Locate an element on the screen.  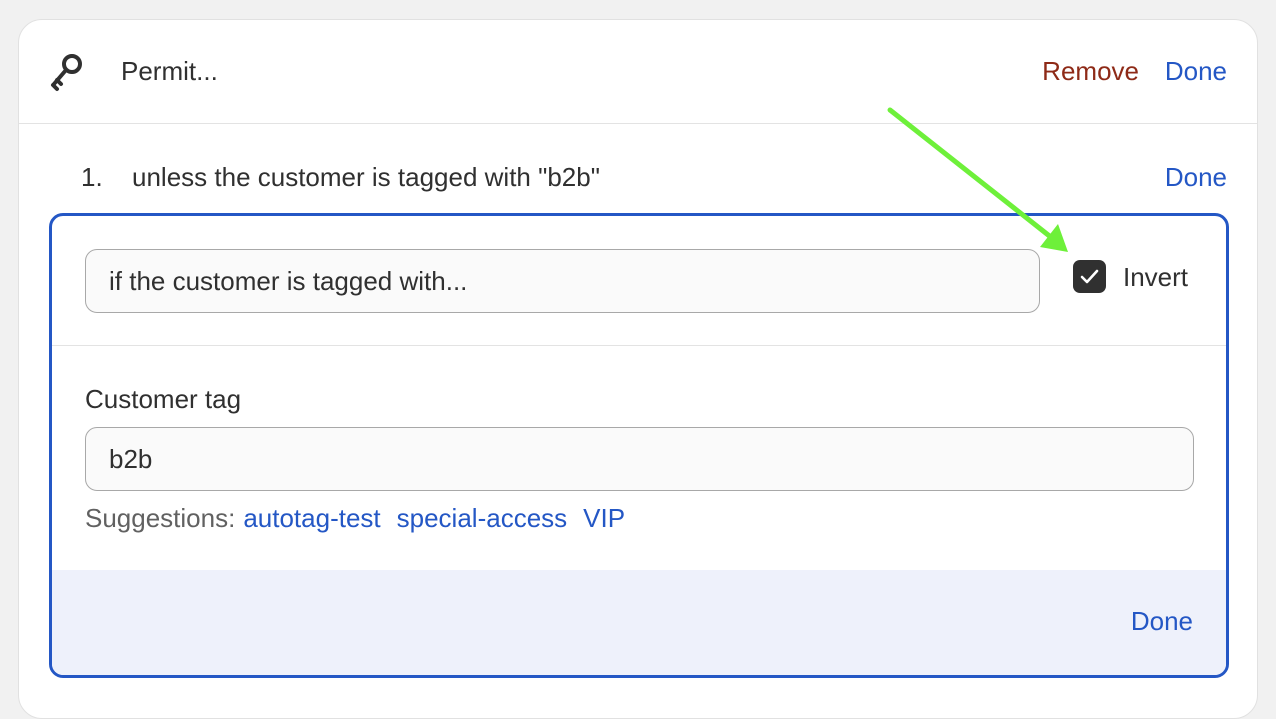
key-icon is located at coordinates (67, 72).